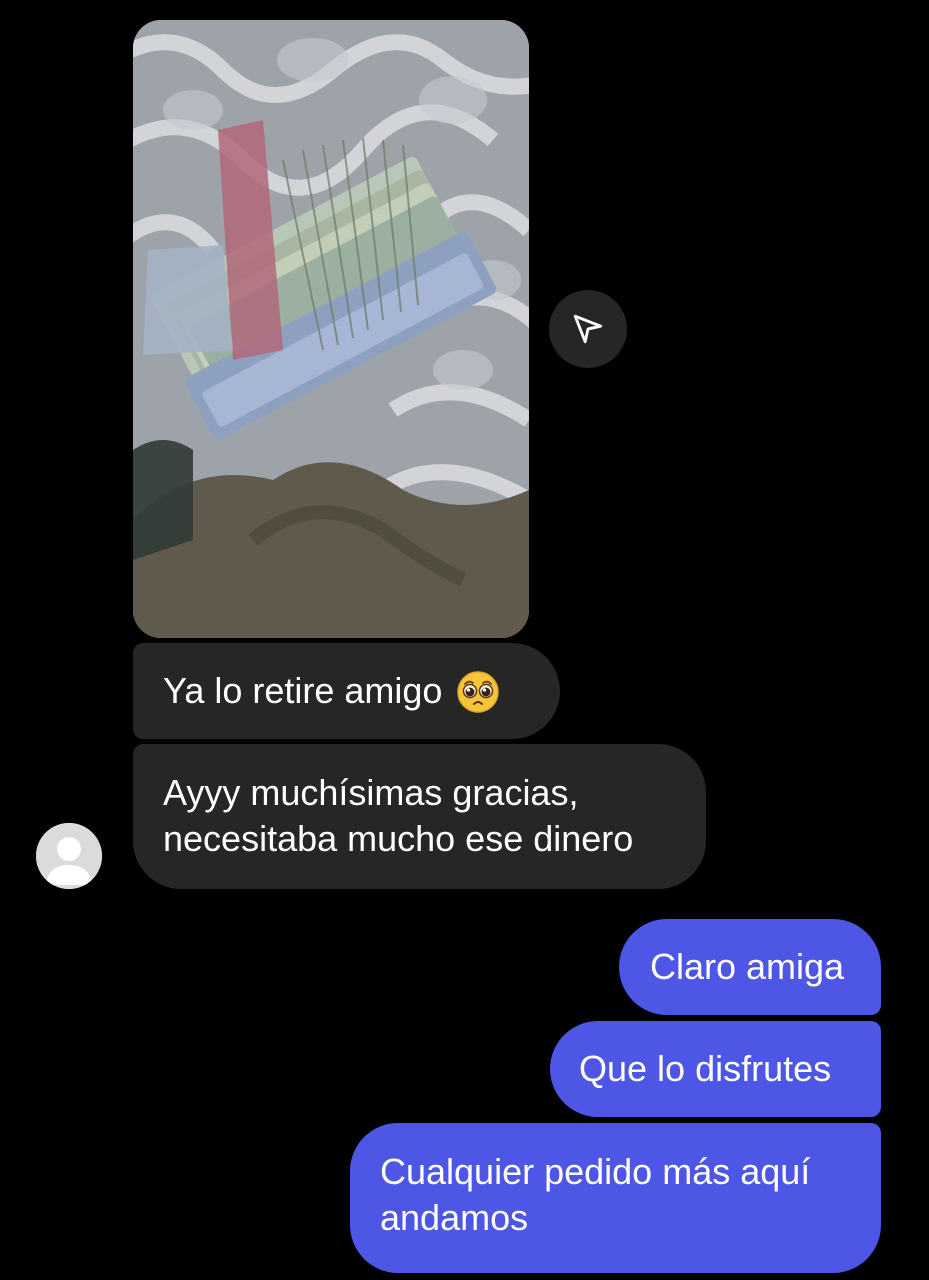 This screenshot has height=1280, width=929. Describe the element at coordinates (454, 1217) in the screenshot. I see `message-text-line: andamos` at that location.